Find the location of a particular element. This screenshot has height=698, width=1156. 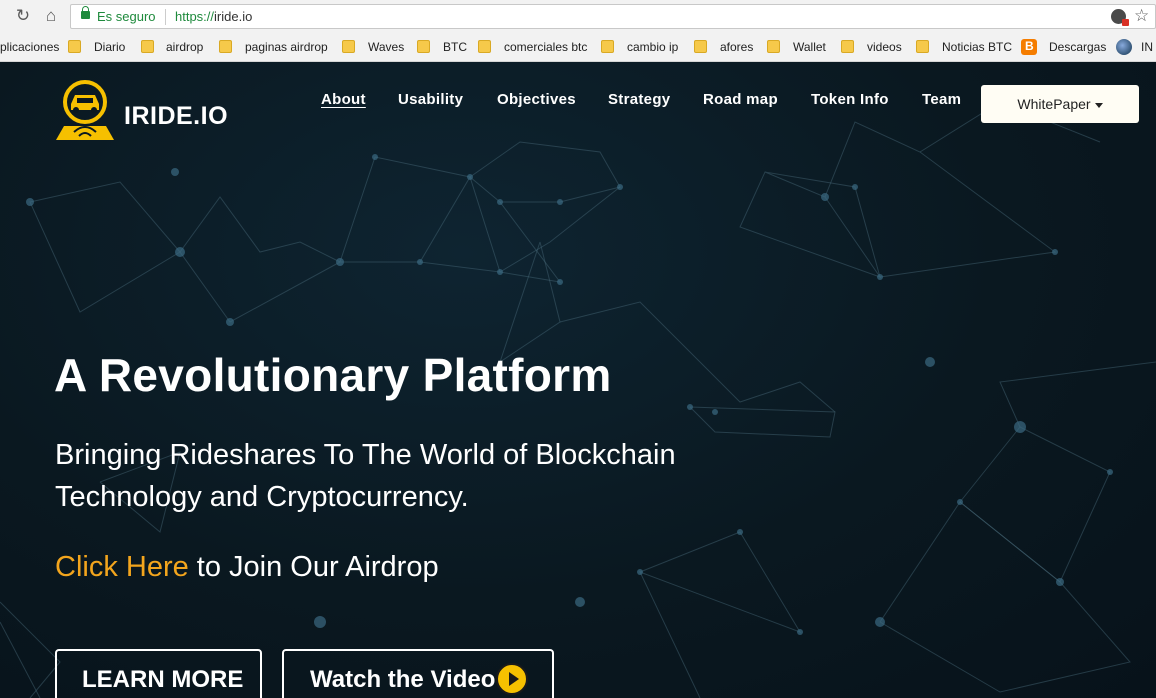

bookmark-item: videos is located at coordinates (884, 47).